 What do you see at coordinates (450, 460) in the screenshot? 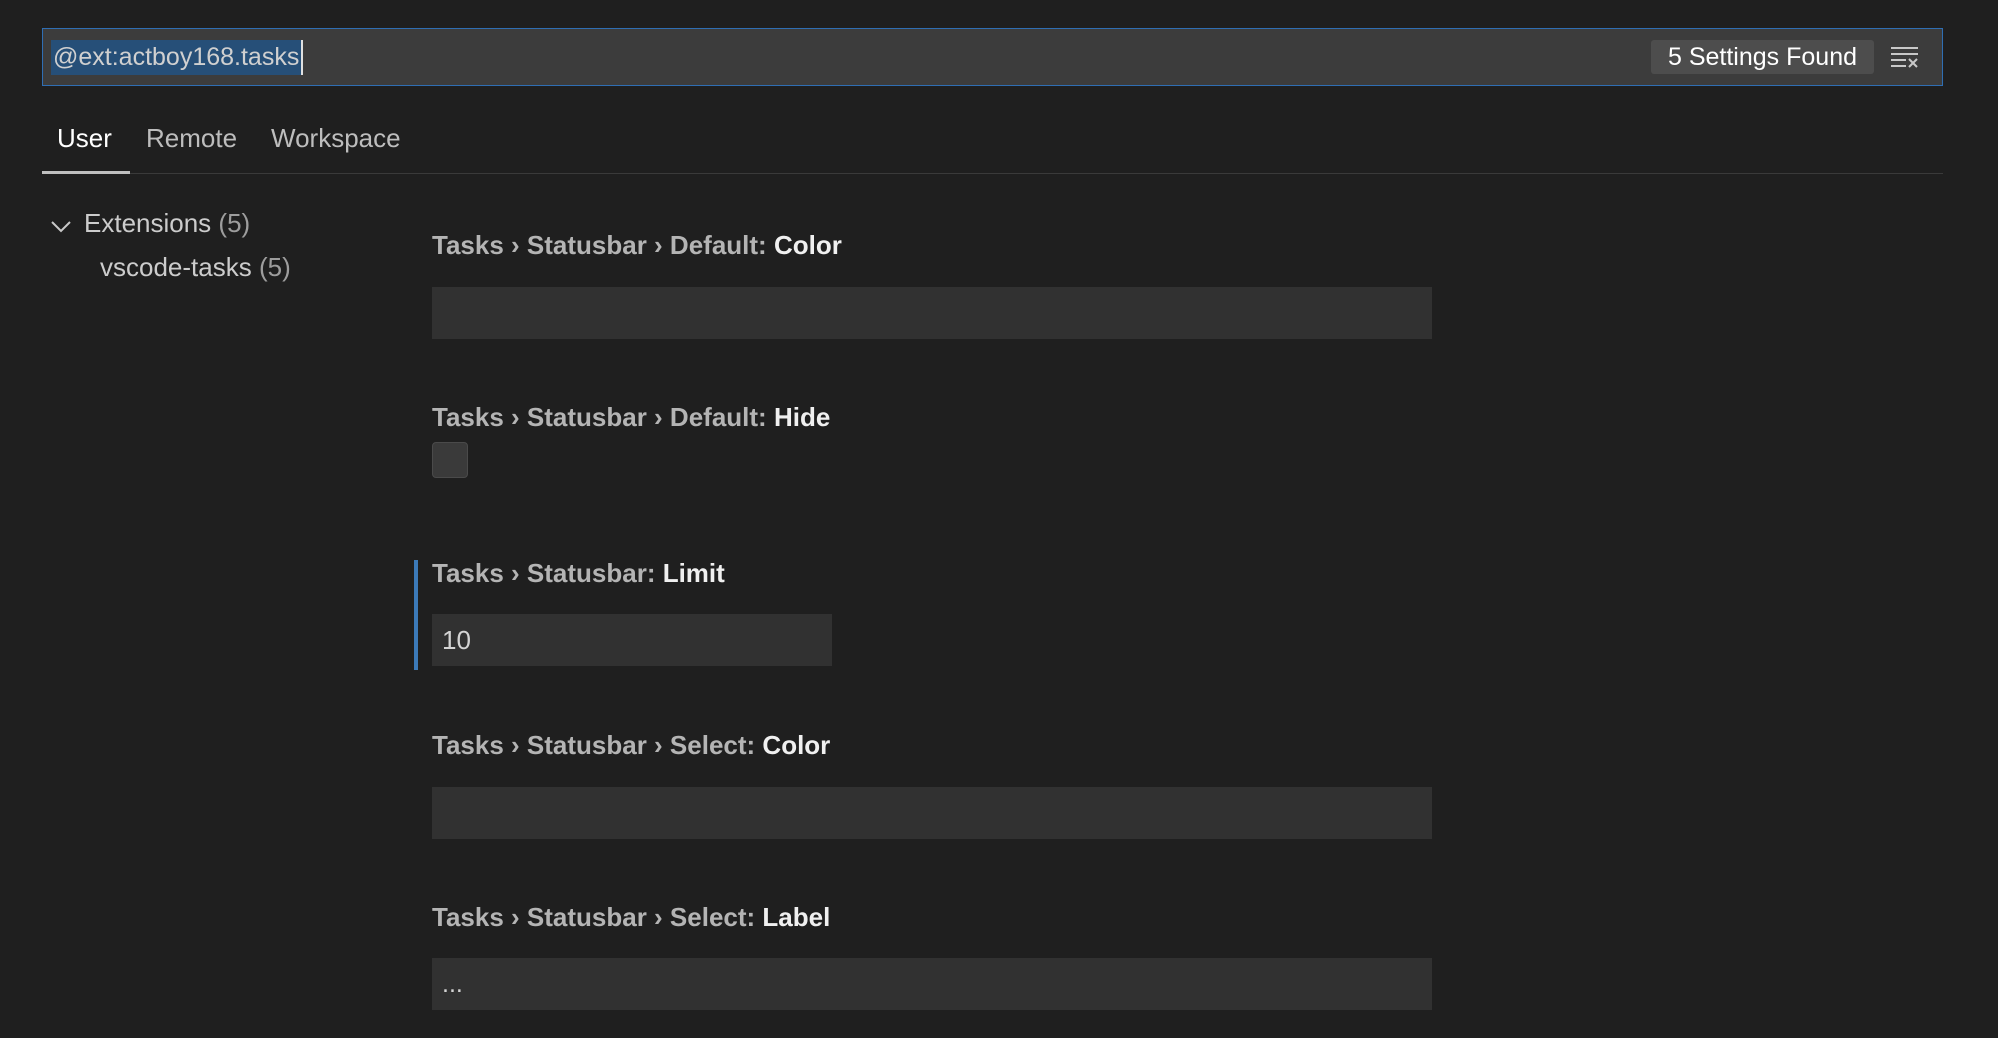
I see `default-hide-checkbox` at bounding box center [450, 460].